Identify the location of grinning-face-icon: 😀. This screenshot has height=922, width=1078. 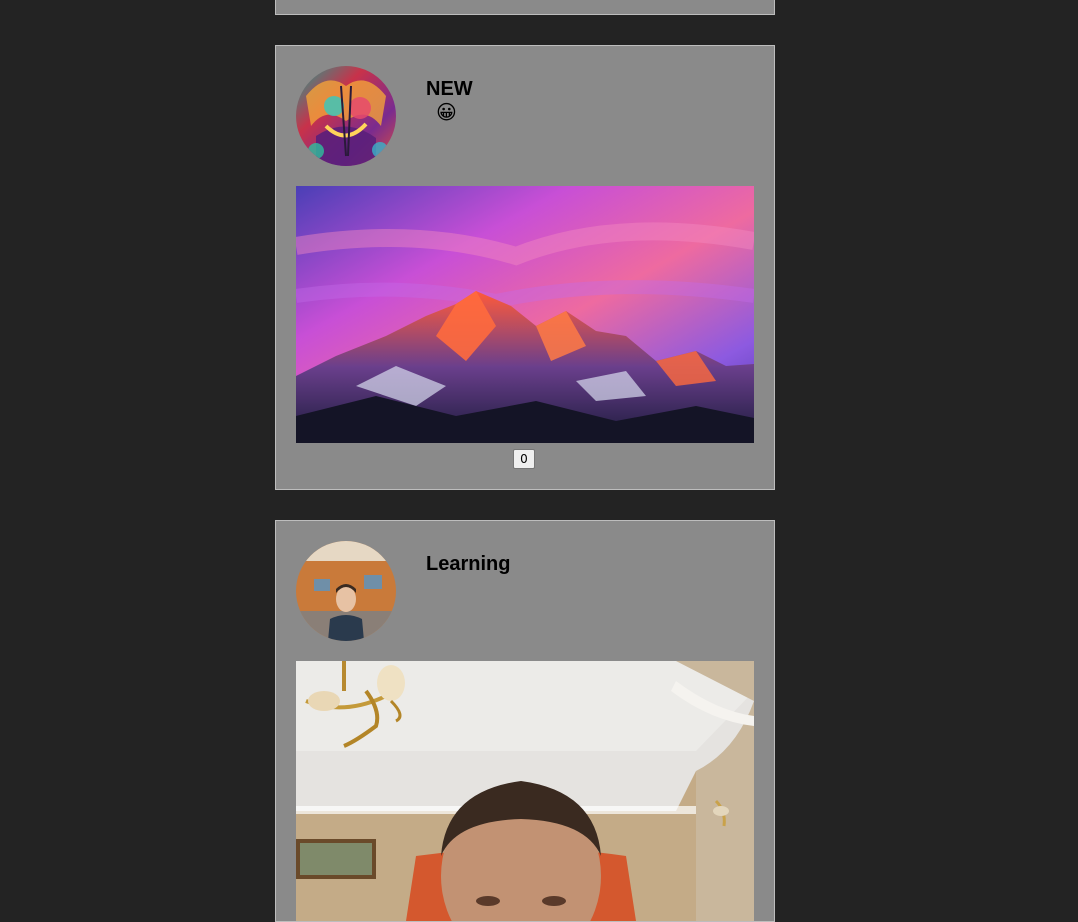
(446, 113).